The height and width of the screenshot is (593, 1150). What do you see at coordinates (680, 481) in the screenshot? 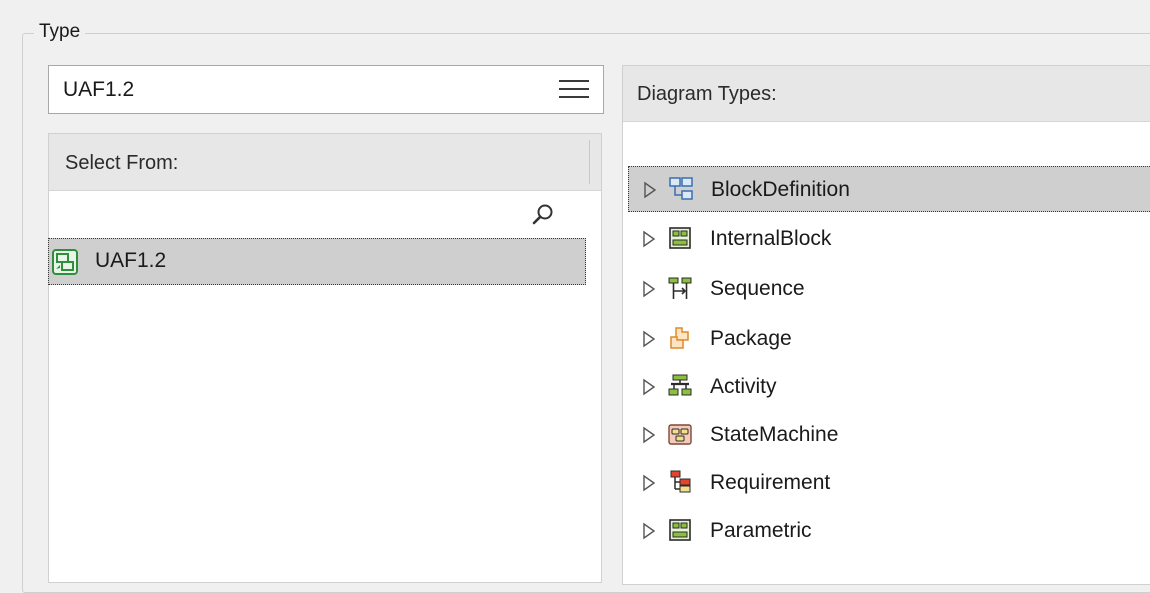
I see `requirement-icon` at bounding box center [680, 481].